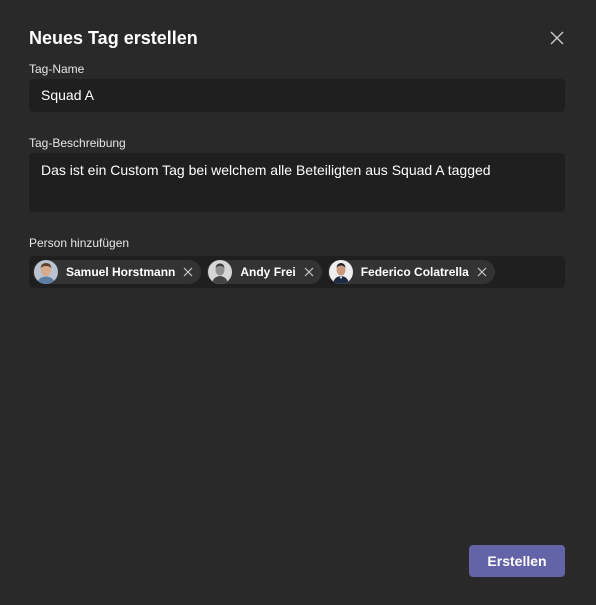 This screenshot has width=596, height=605. Describe the element at coordinates (297, 95) in the screenshot. I see `tag-name-input: Squad A` at that location.